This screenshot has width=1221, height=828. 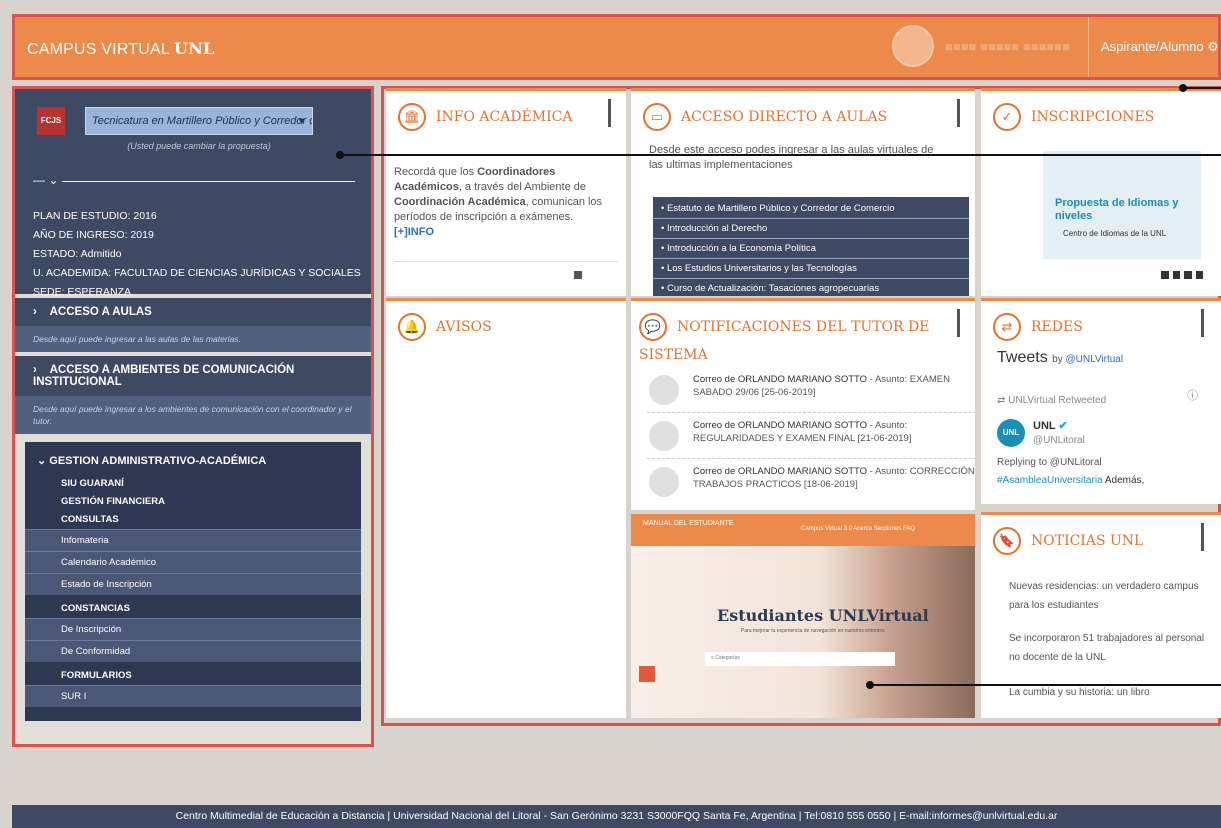 What do you see at coordinates (193, 562) in the screenshot?
I see `link-calendario-academico: Calendario Académico` at bounding box center [193, 562].